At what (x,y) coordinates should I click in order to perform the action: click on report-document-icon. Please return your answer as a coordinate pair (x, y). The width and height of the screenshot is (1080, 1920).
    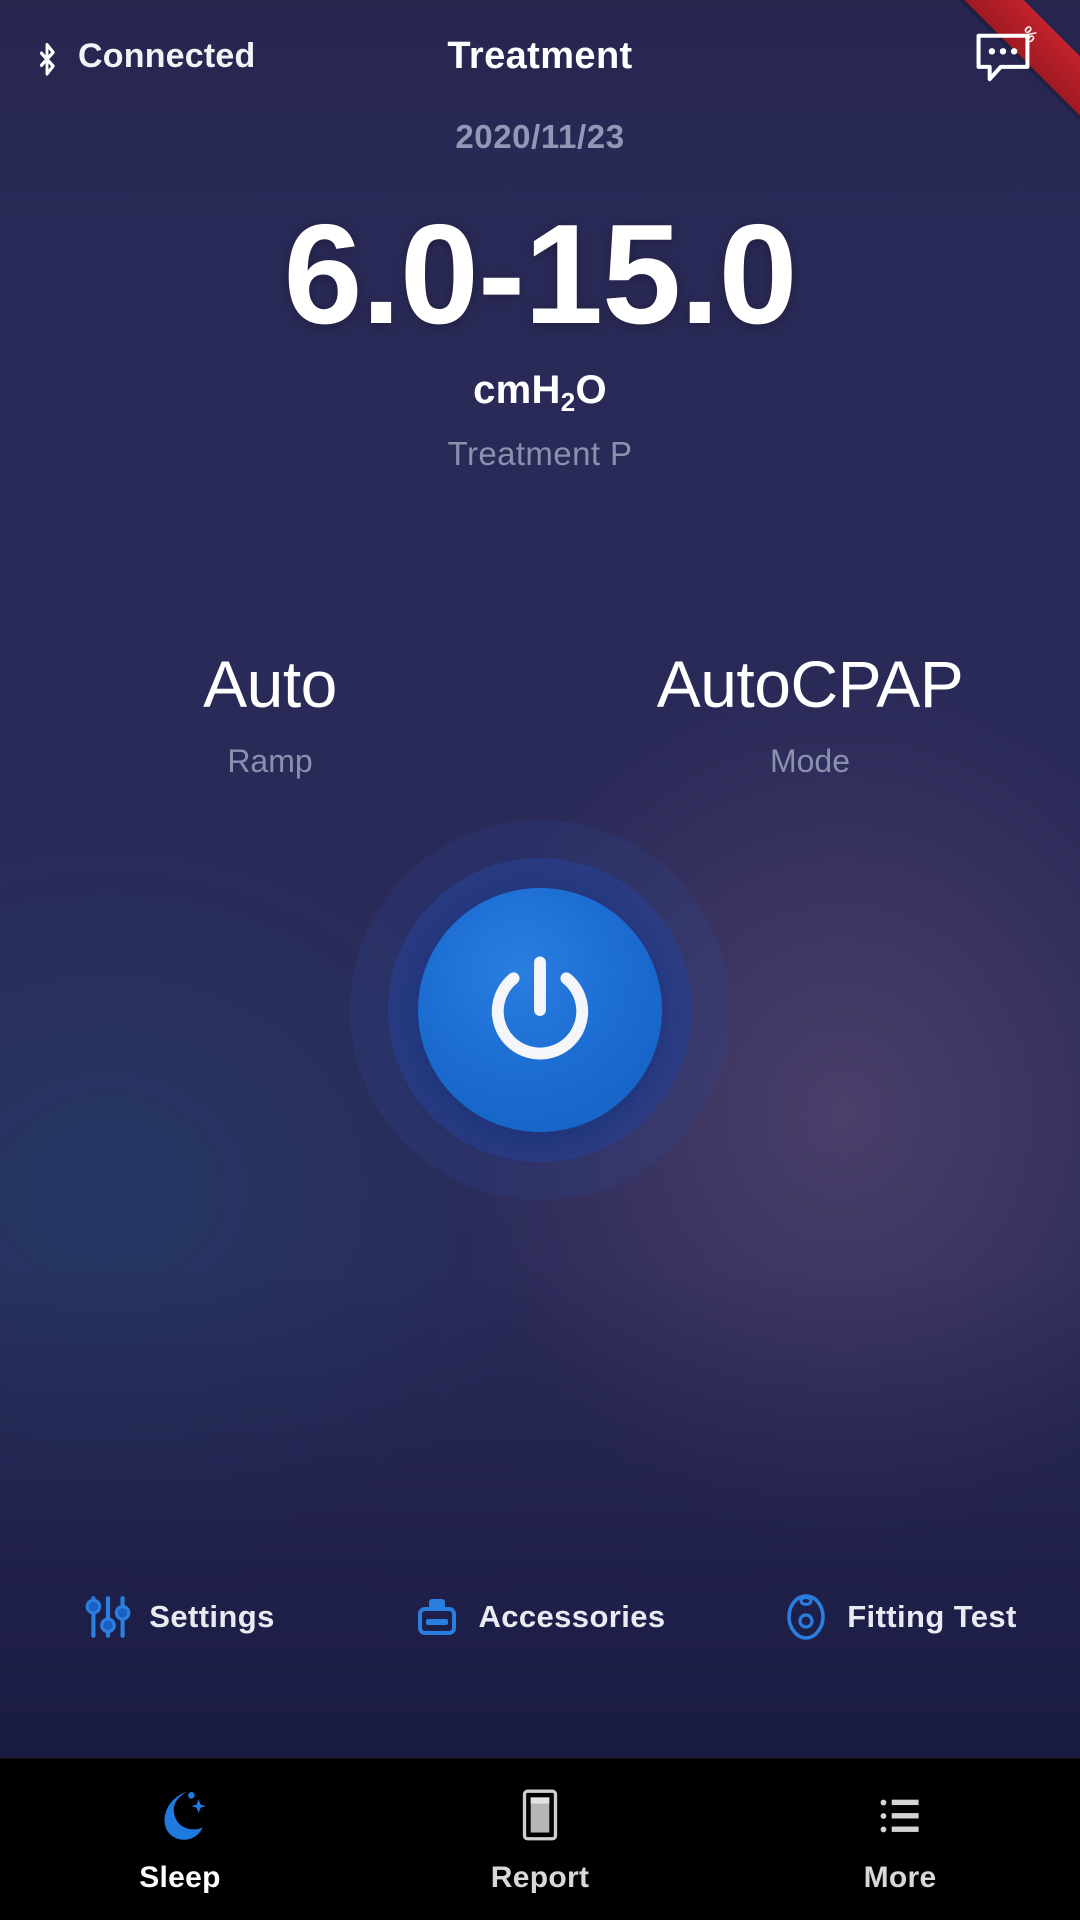
    Looking at the image, I should click on (540, 1814).